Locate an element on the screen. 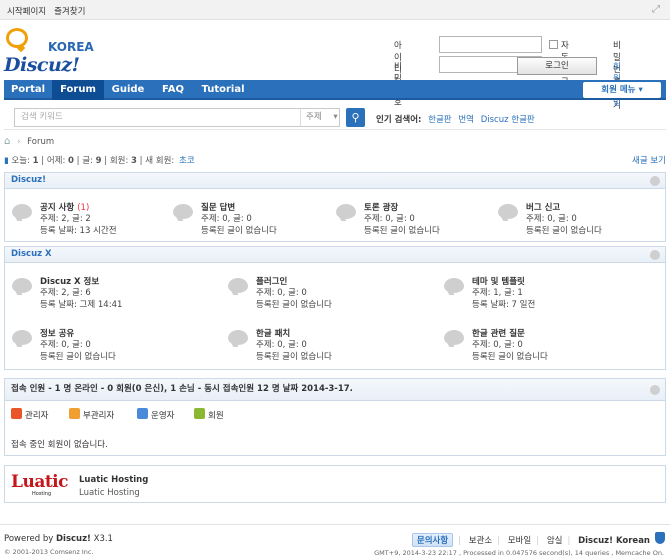  hot-keyword: 번역 is located at coordinates (466, 120).